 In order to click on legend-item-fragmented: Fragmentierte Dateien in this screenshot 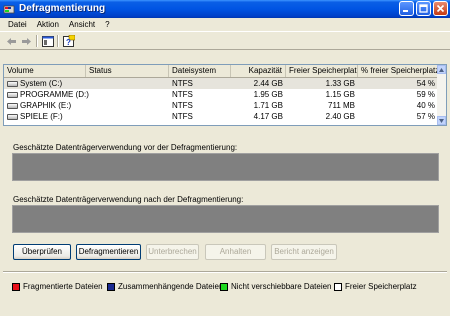, I will do `click(57, 286)`.